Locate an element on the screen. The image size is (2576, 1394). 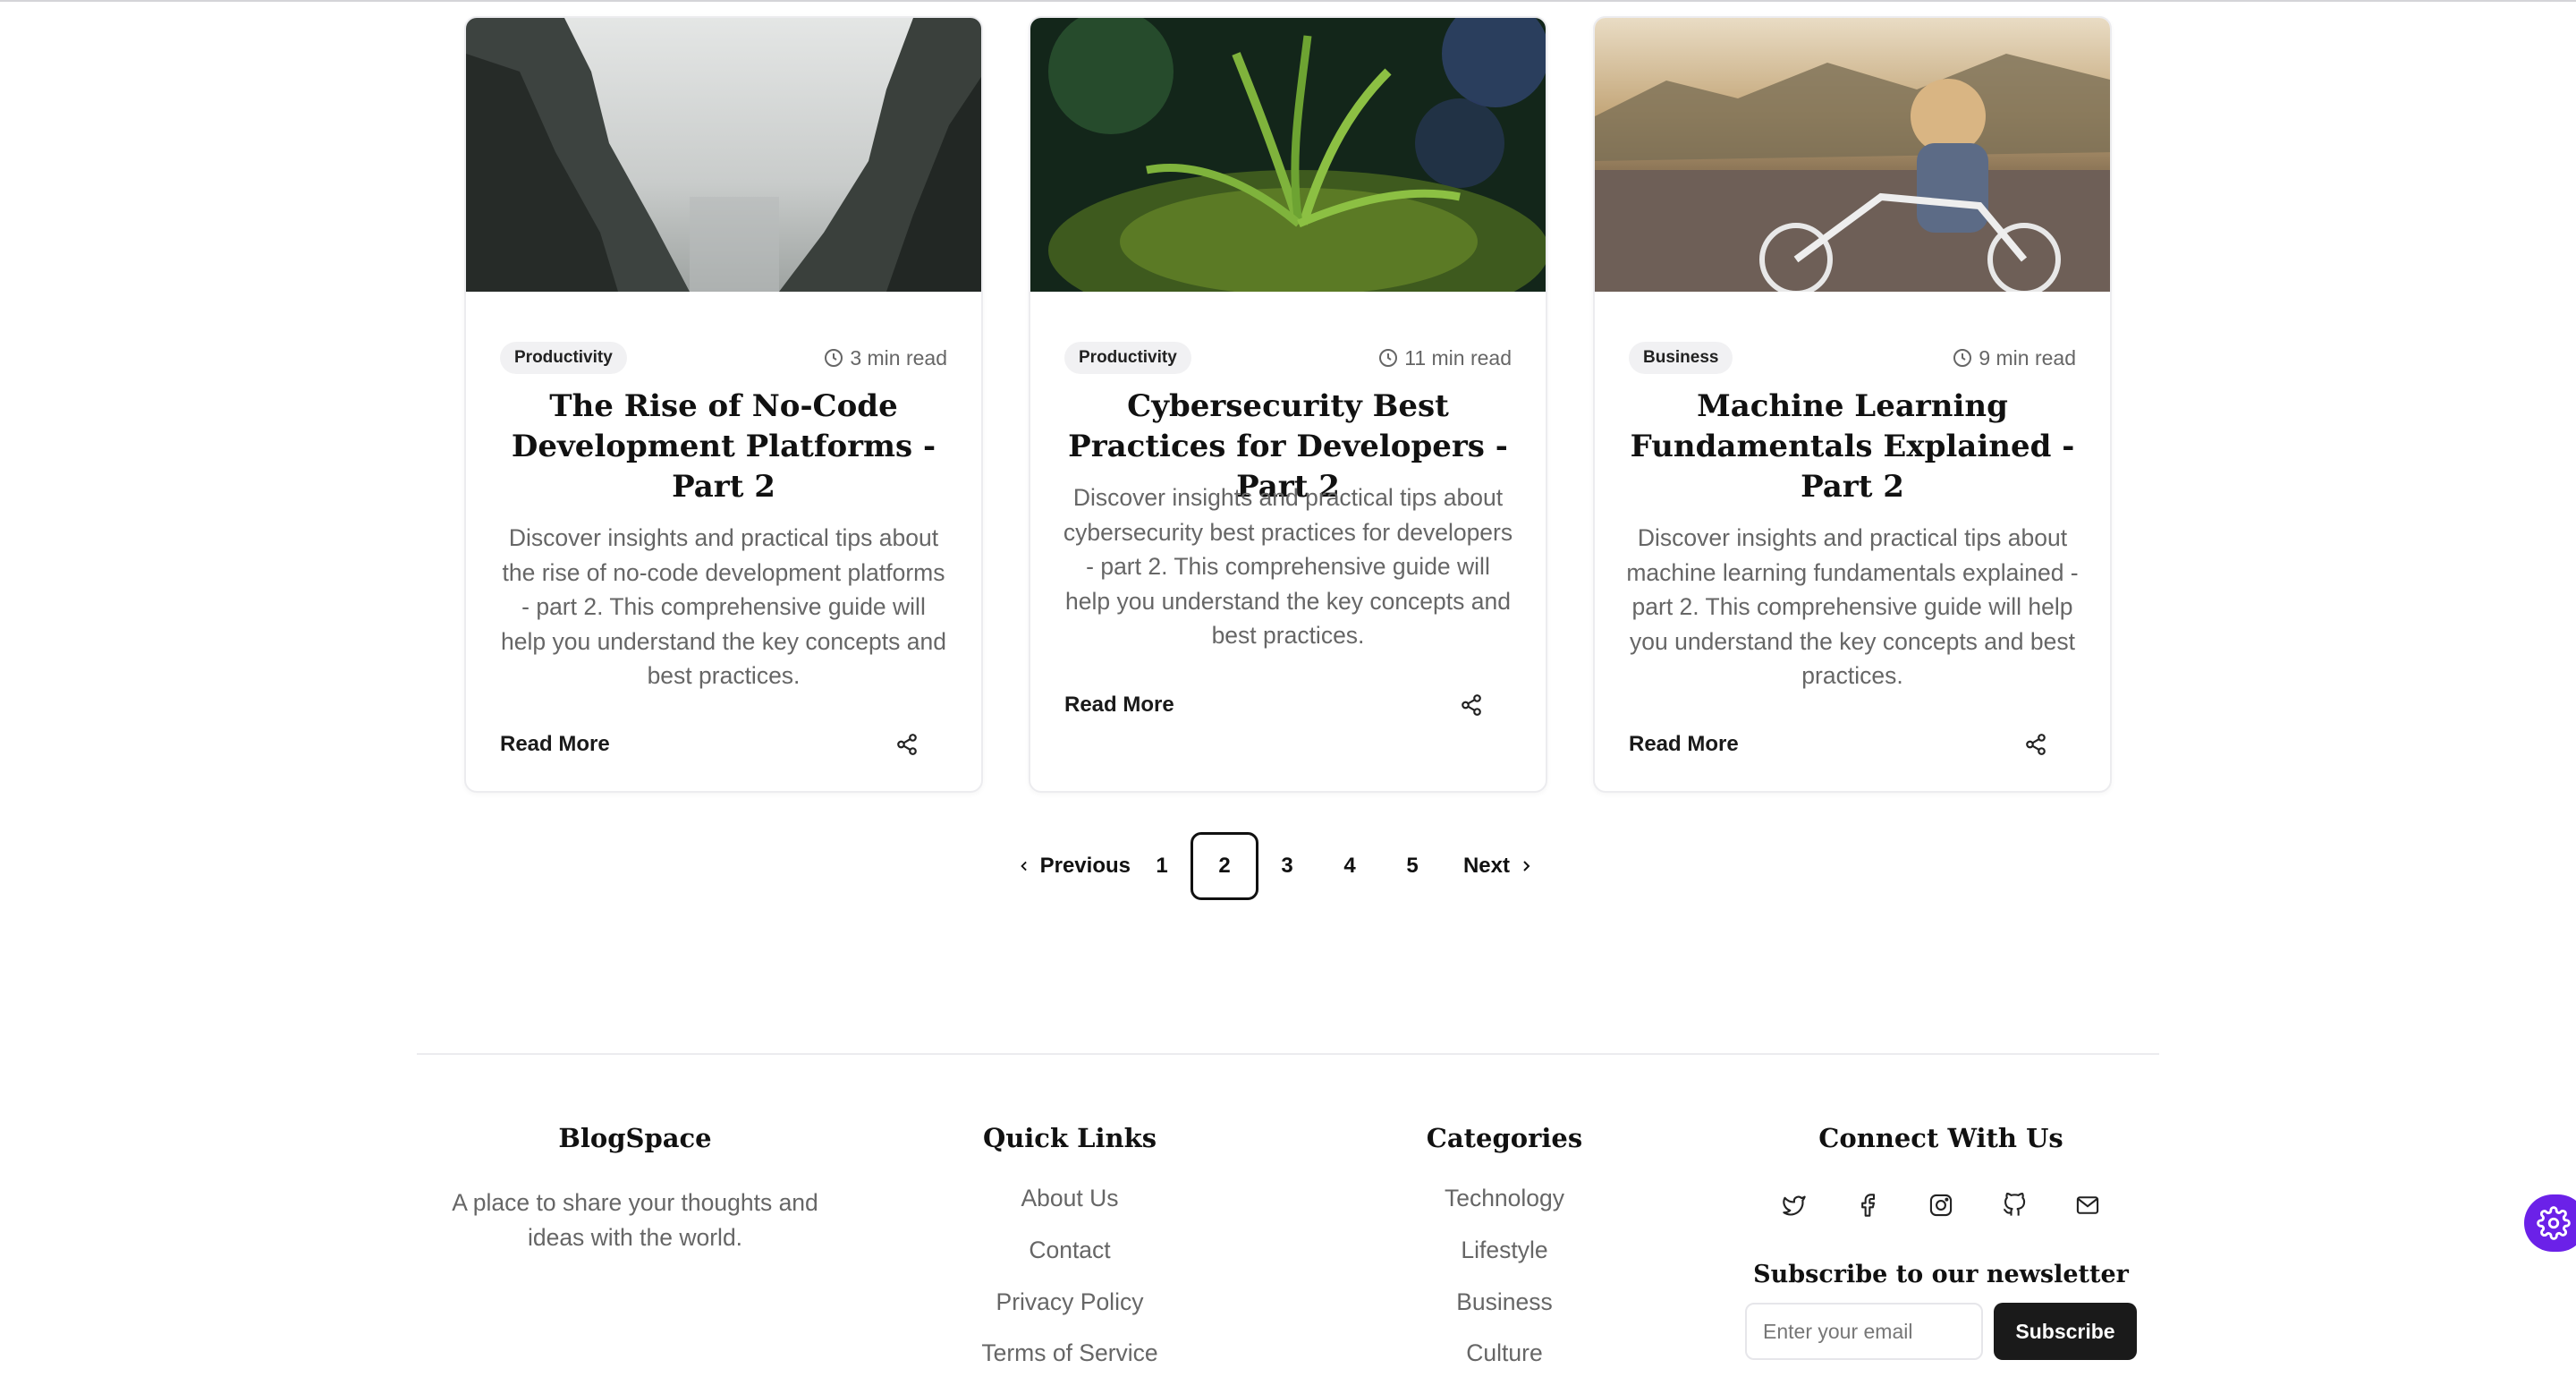
next-page-button: Next is located at coordinates (1488, 866).